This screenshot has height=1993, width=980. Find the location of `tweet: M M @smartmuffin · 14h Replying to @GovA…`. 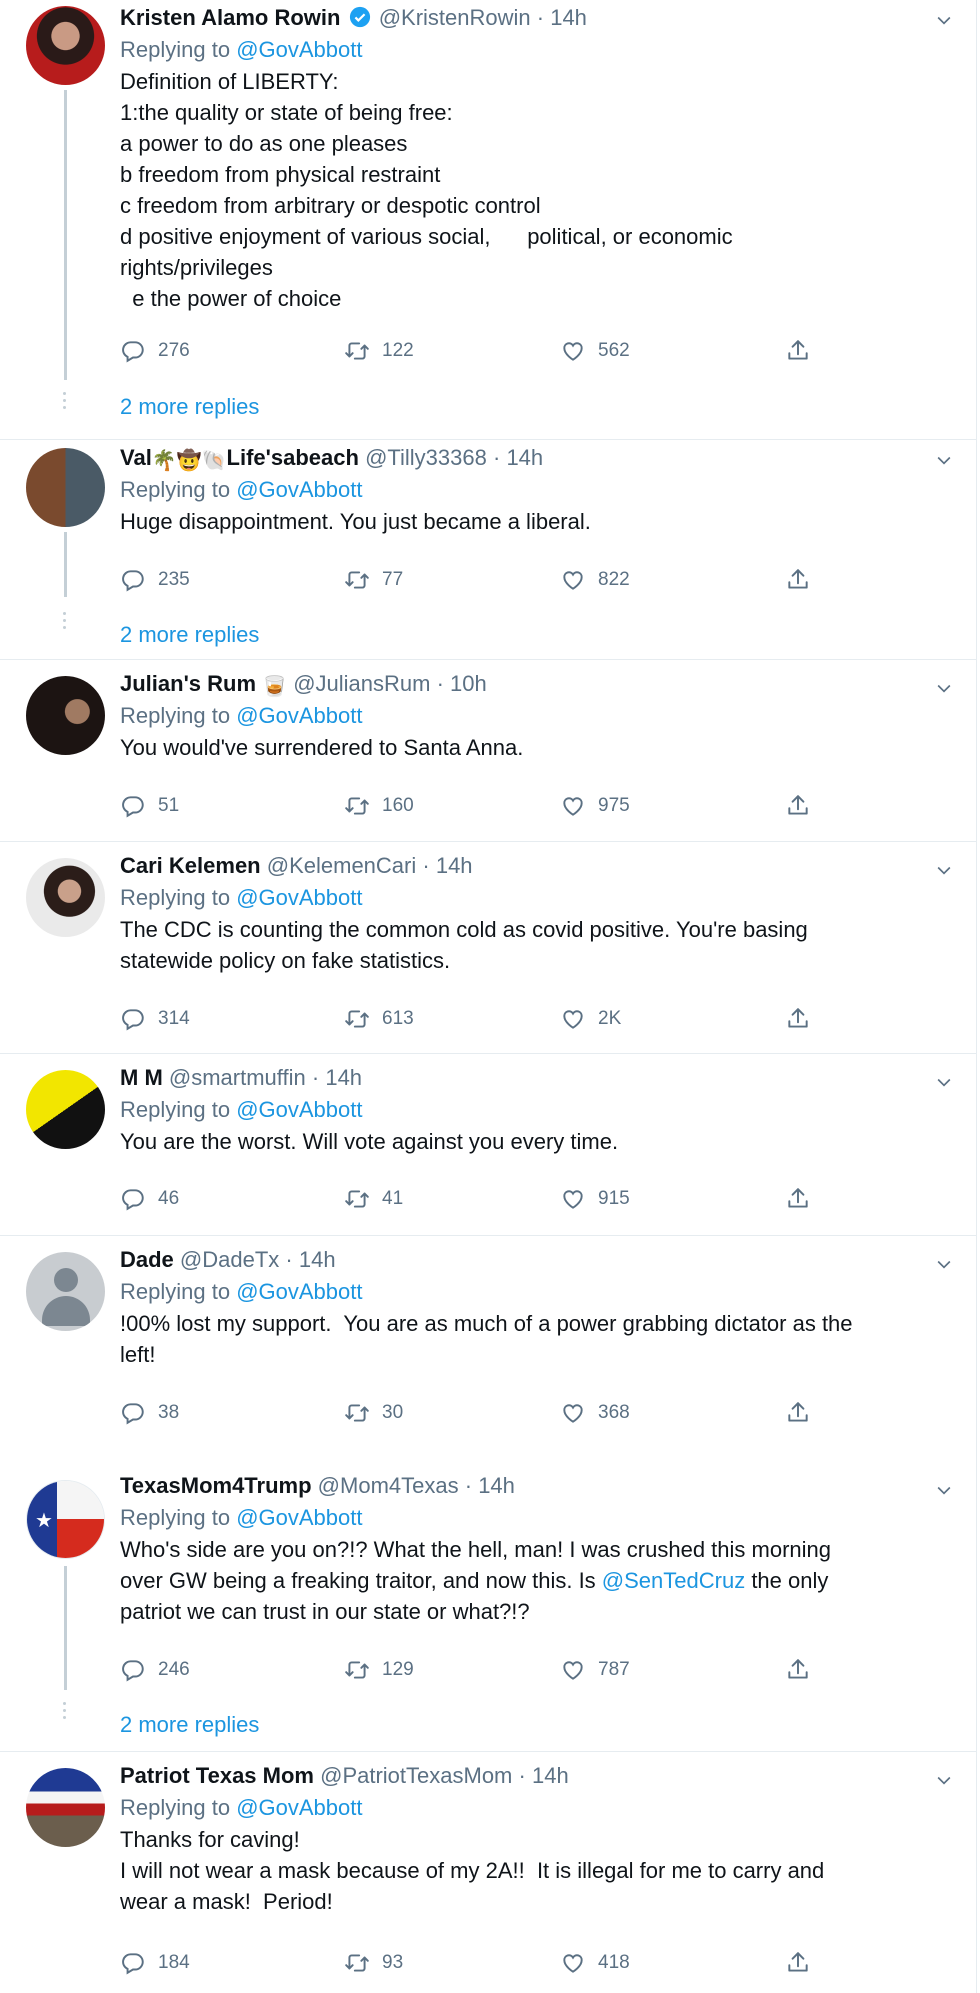

tweet: M M @smartmuffin · 14h Replying to @GovA… is located at coordinates (488, 1145).